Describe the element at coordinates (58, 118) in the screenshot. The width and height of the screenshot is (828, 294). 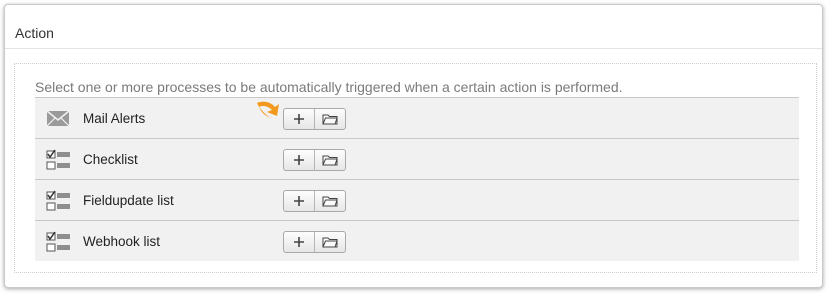
I see `mail-icon` at that location.